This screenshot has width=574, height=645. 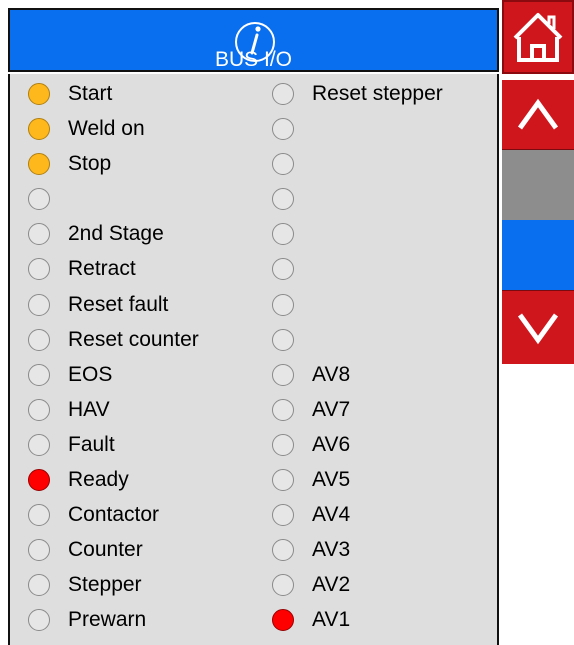 What do you see at coordinates (357, 626) in the screenshot?
I see `io-row: AV1` at bounding box center [357, 626].